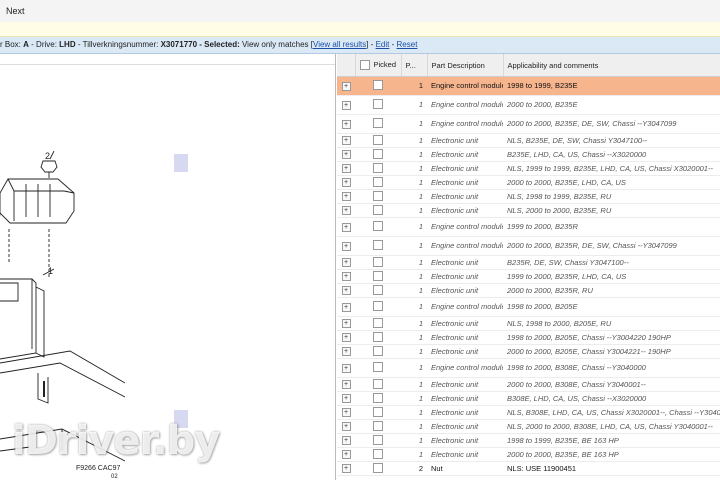 This screenshot has width=720, height=480. What do you see at coordinates (407, 44) in the screenshot?
I see `reset-link: Reset` at bounding box center [407, 44].